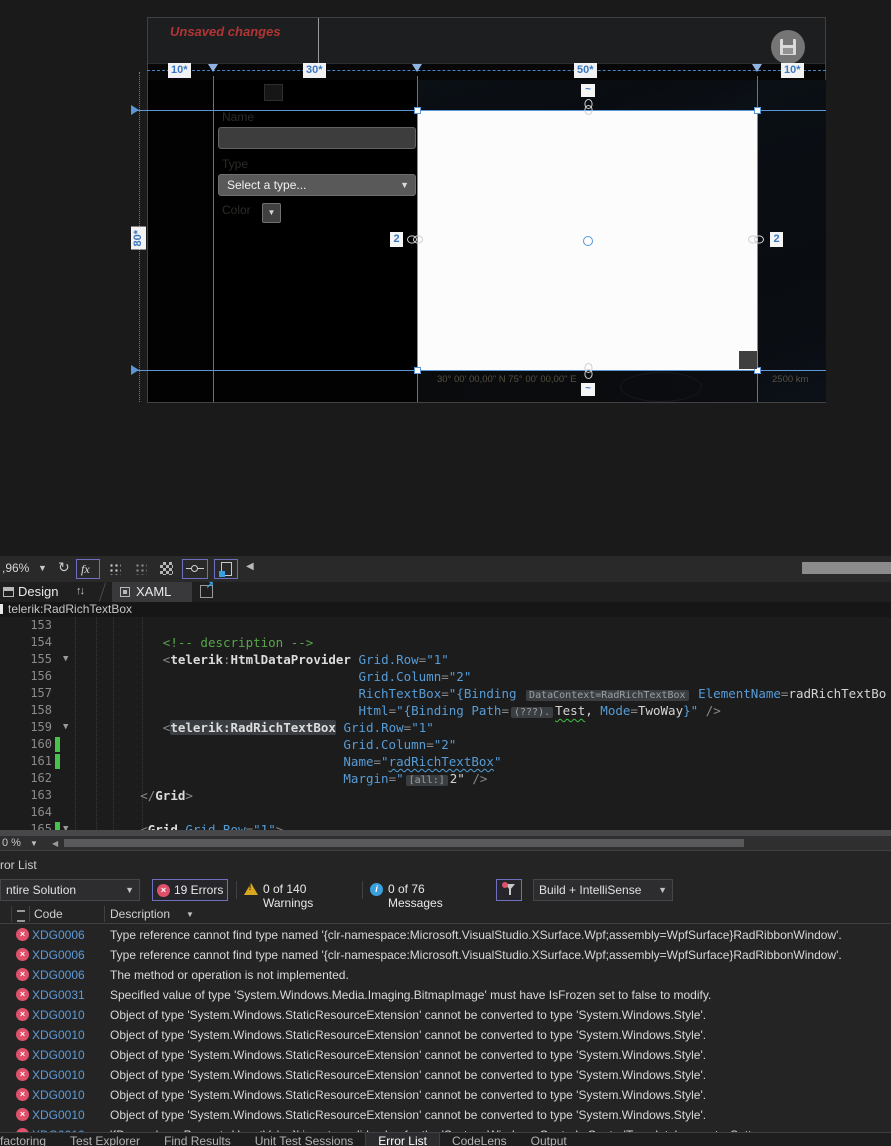 The height and width of the screenshot is (1146, 891). I want to click on bottom-tab-unit-test-sessions: Unit Test Sessions, so click(304, 1139).